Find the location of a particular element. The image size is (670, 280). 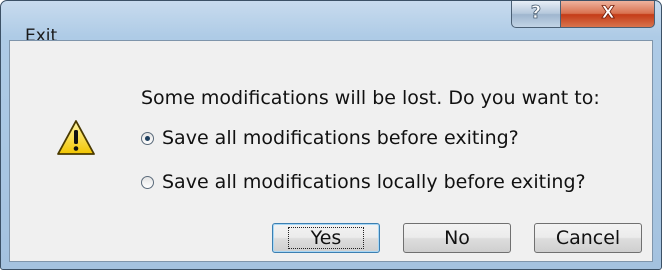

no-button: No is located at coordinates (457, 238).